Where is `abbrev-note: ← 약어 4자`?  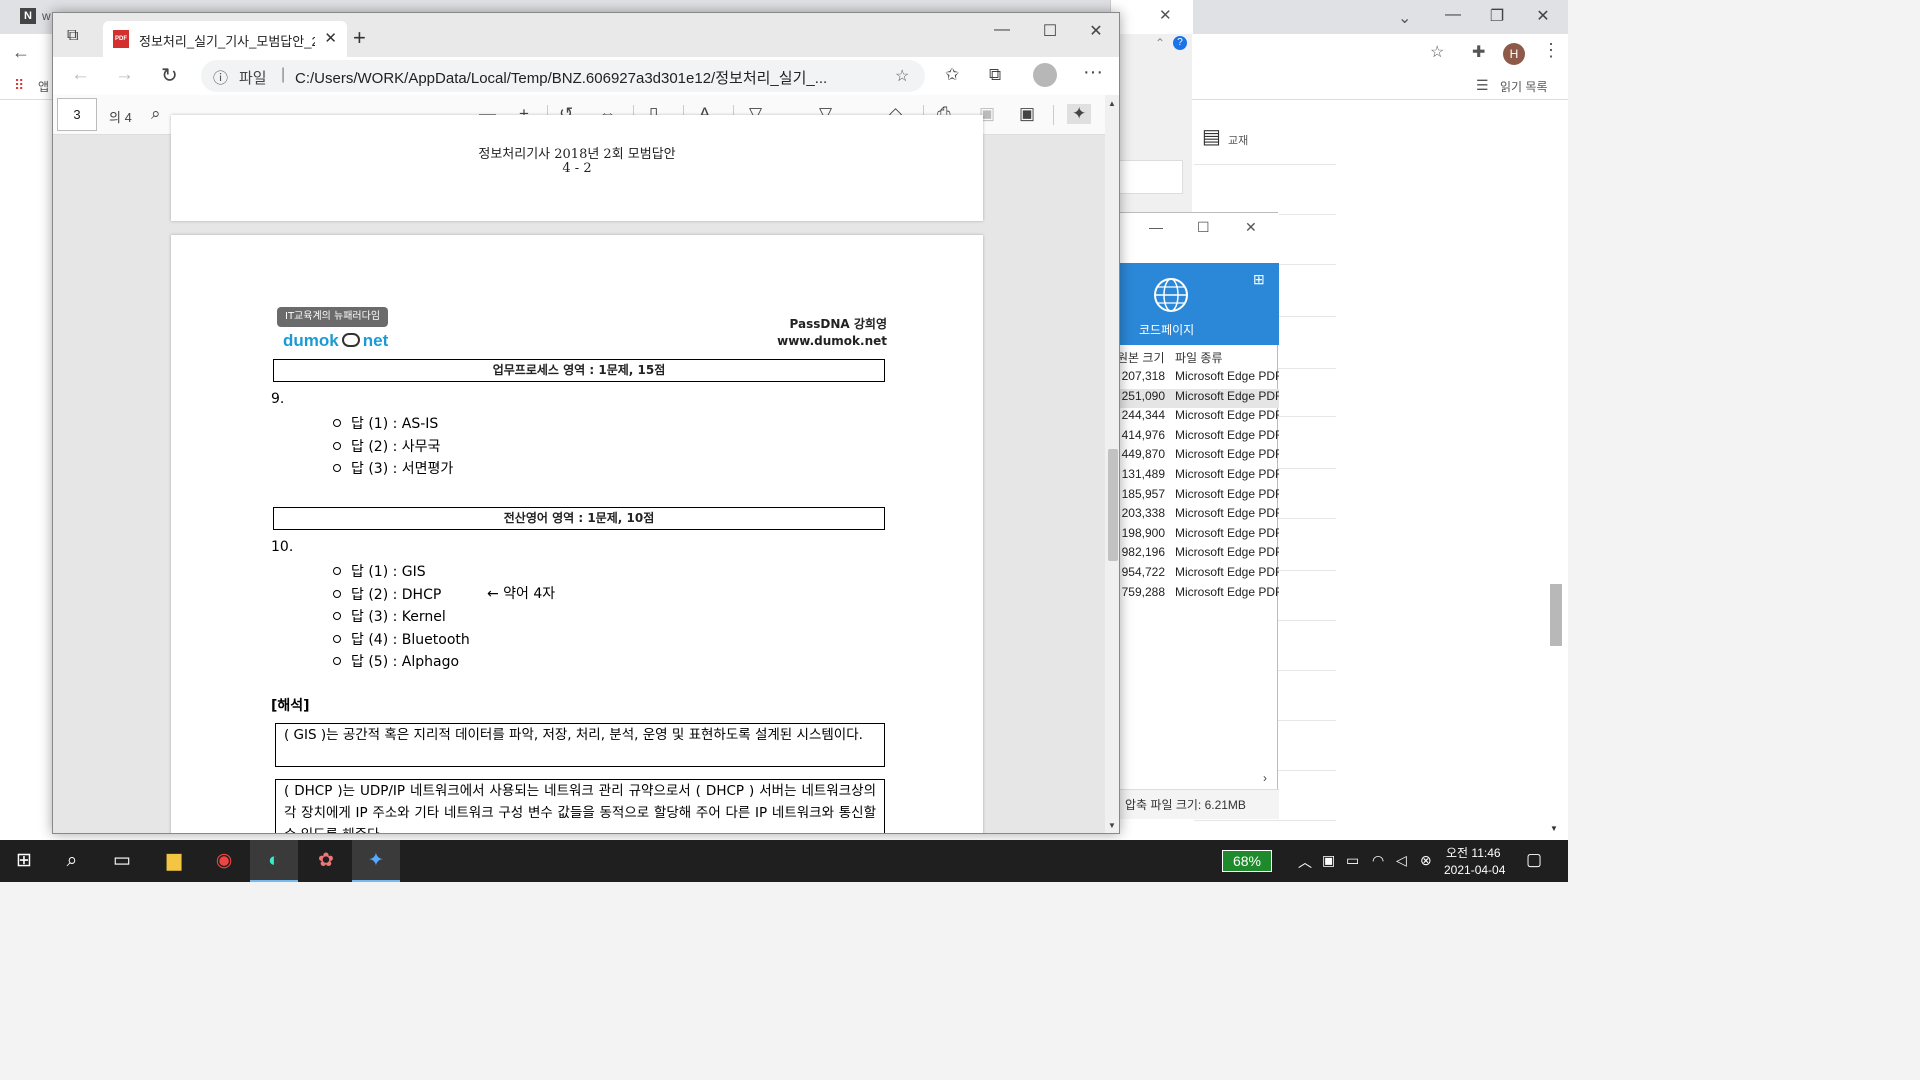 abbrev-note: ← 약어 4자 is located at coordinates (521, 594).